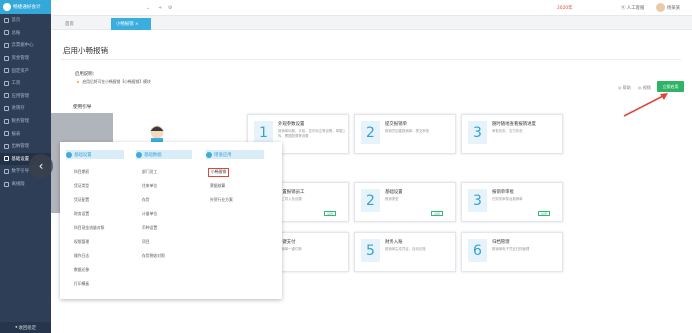 The width and height of the screenshot is (692, 333). Describe the element at coordinates (25, 108) in the screenshot. I see `sidebar-item-inventory: 进销存` at that location.